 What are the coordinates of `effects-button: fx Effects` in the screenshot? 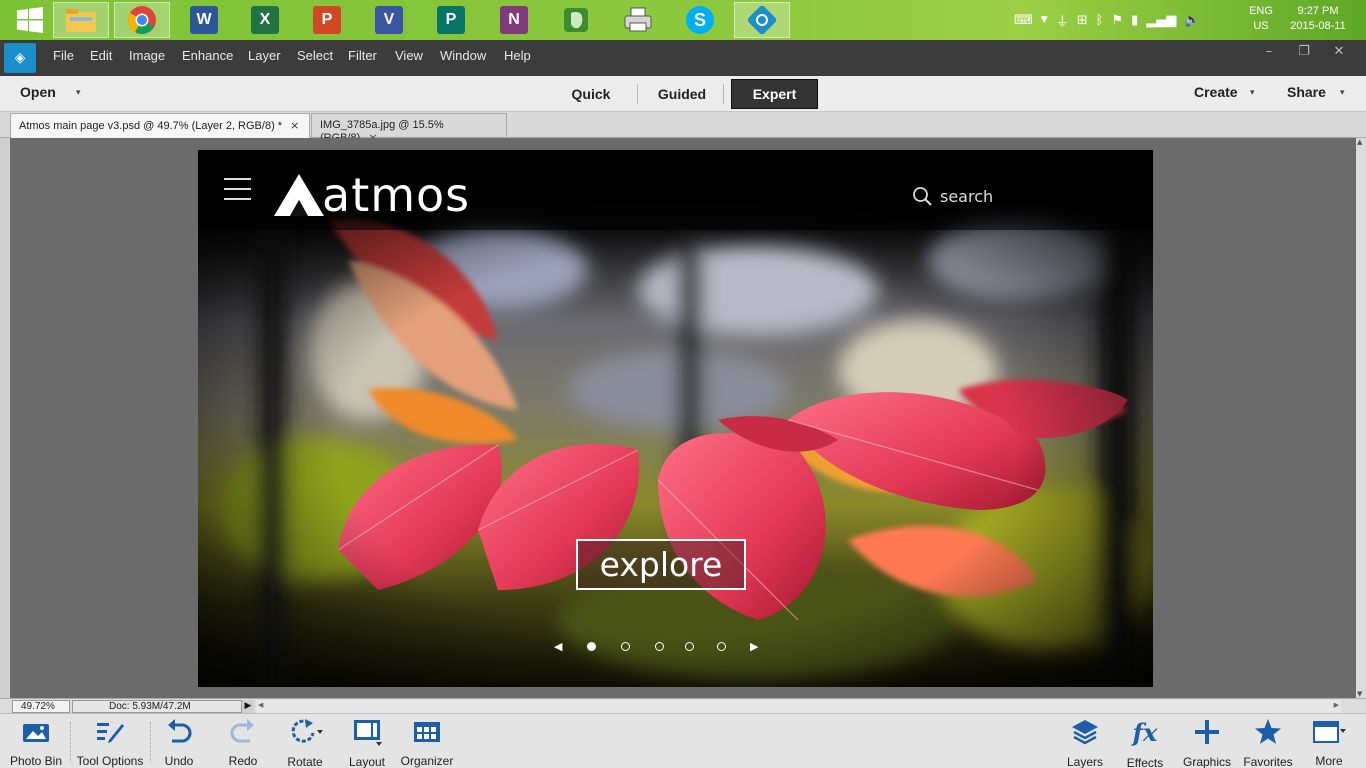 It's located at (1145, 743).